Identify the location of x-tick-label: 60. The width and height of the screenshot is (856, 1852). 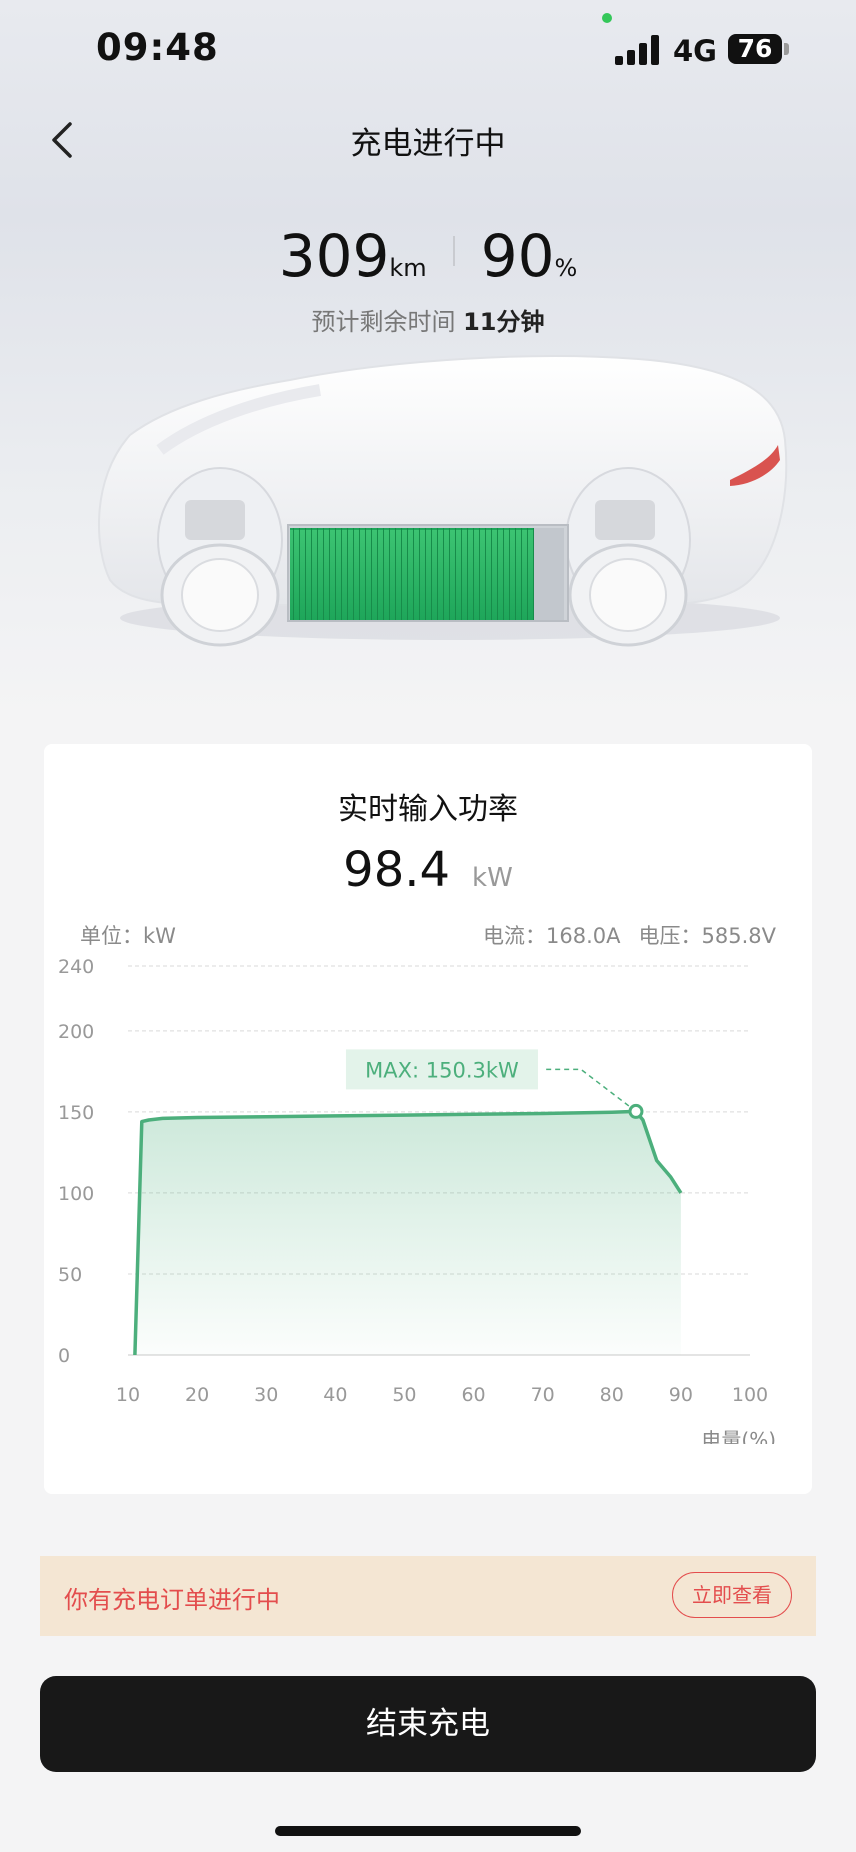
(473, 1395).